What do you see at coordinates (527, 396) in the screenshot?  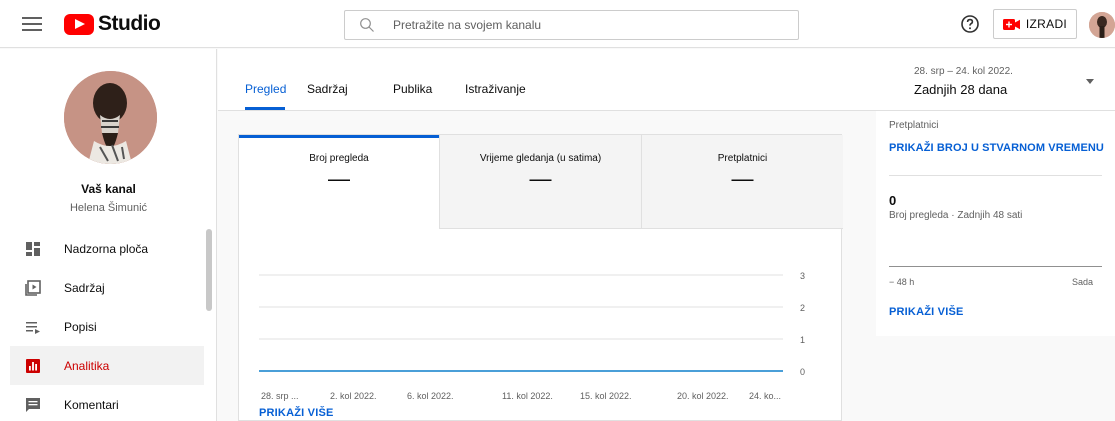 I see `chart-x-tick-label: 11. kol 2022.` at bounding box center [527, 396].